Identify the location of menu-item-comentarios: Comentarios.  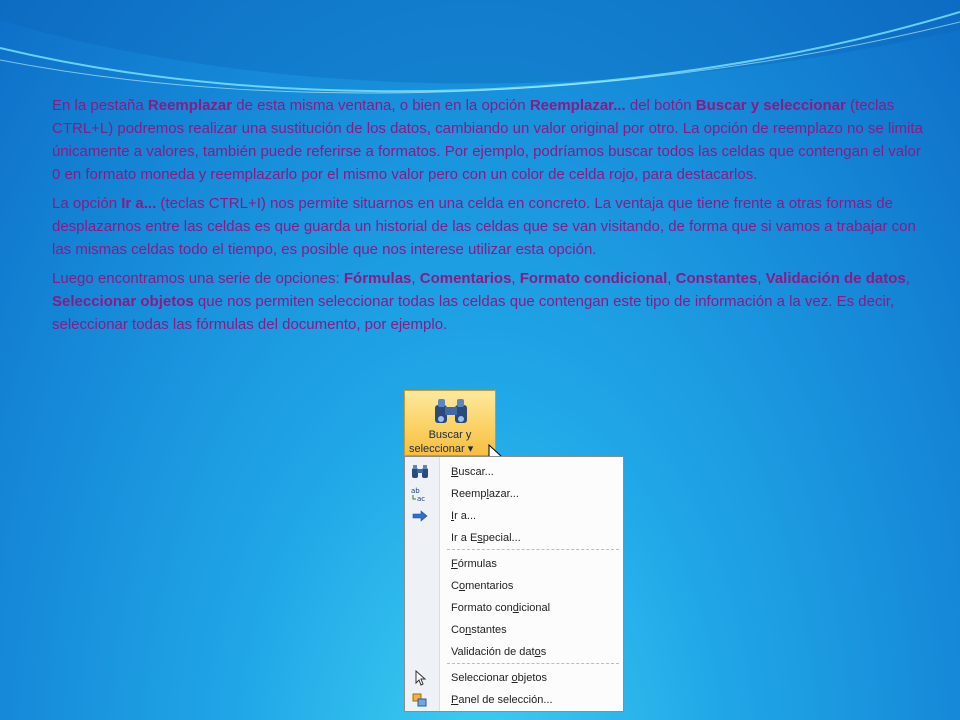
(531, 586).